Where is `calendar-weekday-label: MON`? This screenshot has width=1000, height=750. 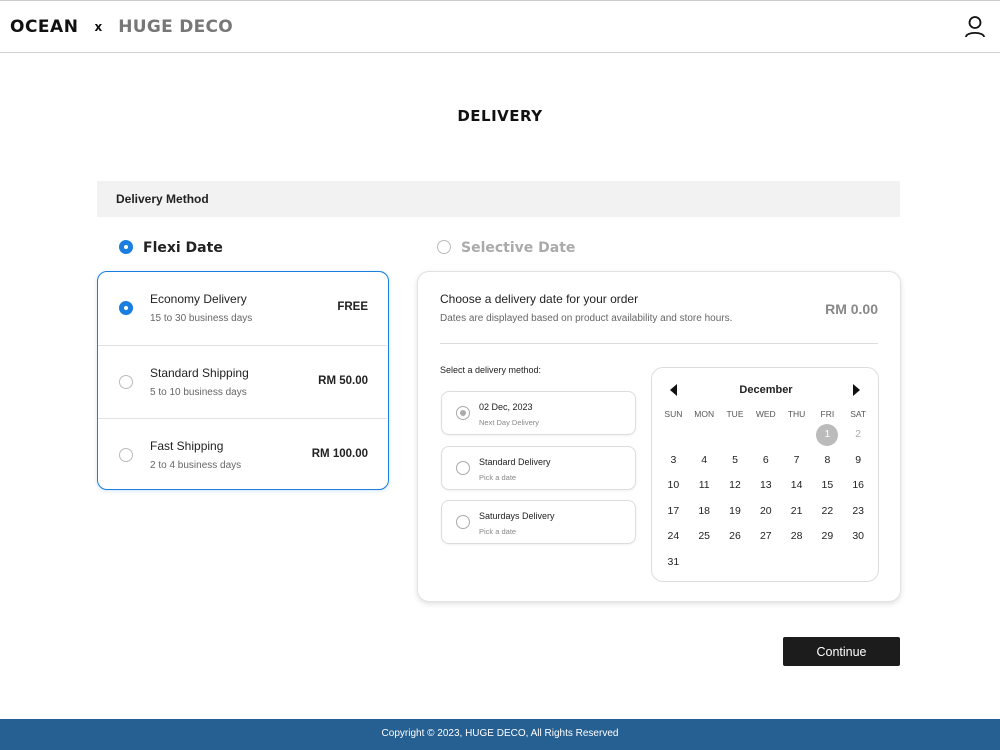 calendar-weekday-label: MON is located at coordinates (704, 414).